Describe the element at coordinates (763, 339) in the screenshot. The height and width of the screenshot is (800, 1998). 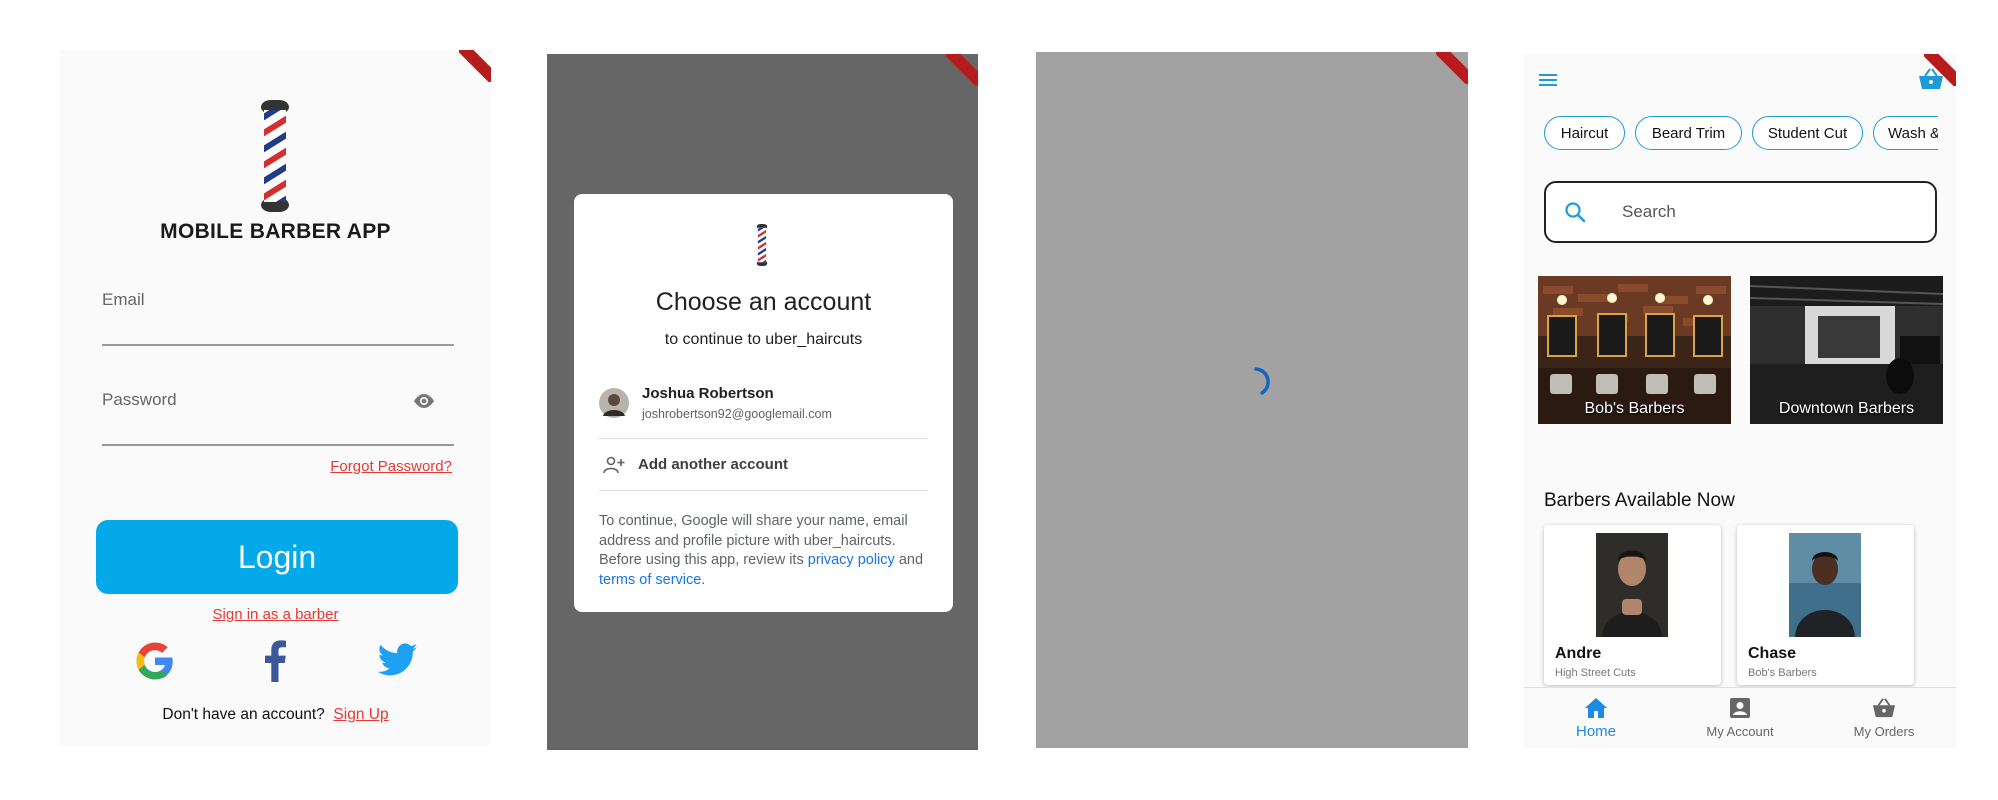
I see `dialog-subtitle: to continue to uber_haircuts` at that location.